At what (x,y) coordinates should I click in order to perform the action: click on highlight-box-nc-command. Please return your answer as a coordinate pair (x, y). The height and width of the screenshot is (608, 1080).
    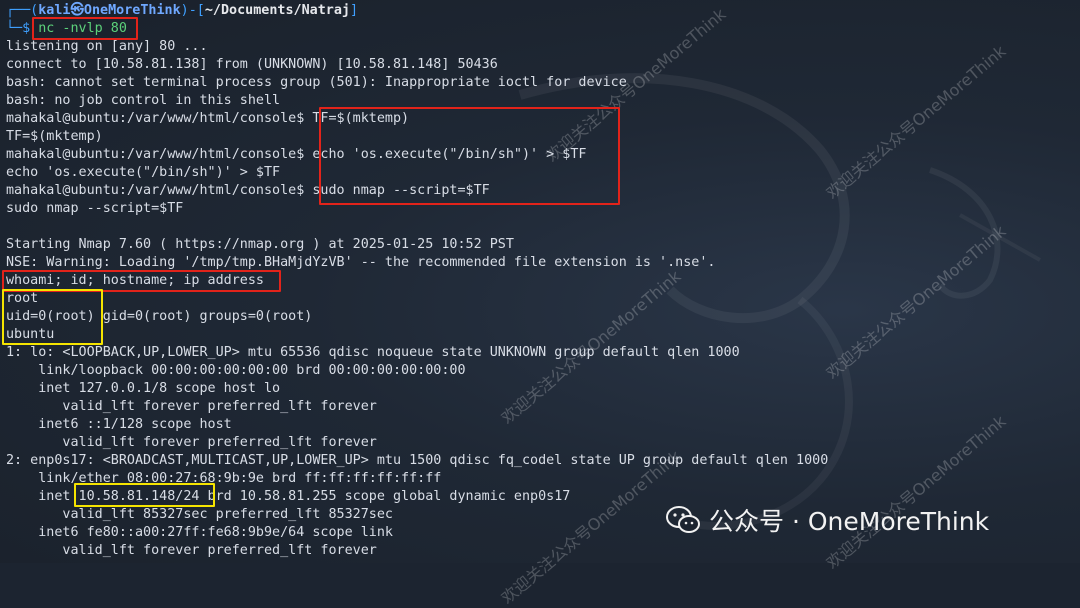
    Looking at the image, I should click on (85, 28).